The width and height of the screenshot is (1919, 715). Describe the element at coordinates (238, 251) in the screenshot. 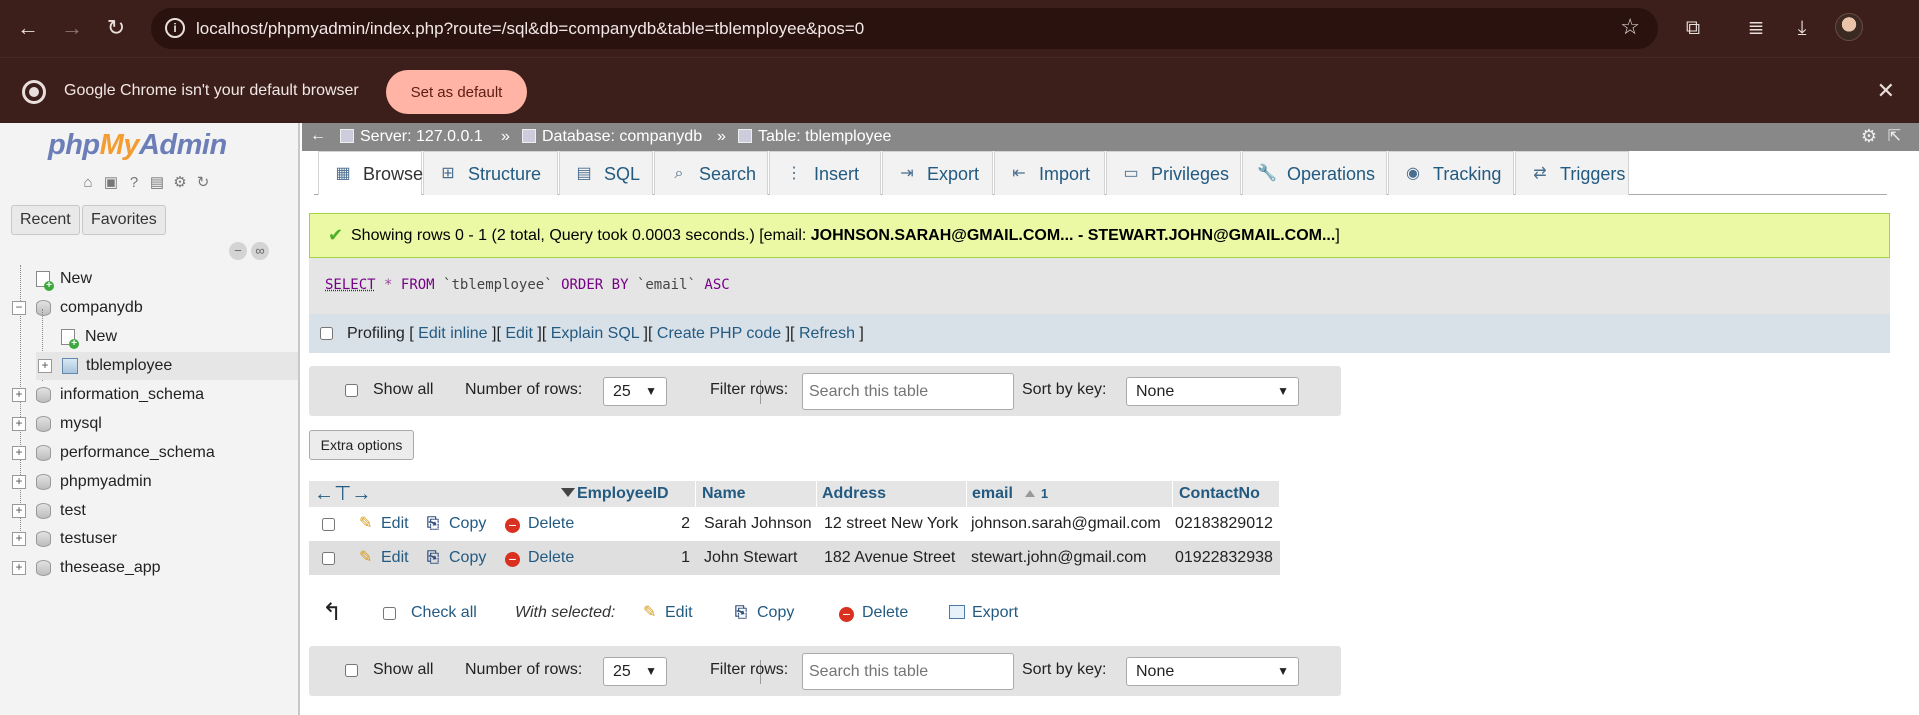

I see `collapse-all-icon: −` at that location.